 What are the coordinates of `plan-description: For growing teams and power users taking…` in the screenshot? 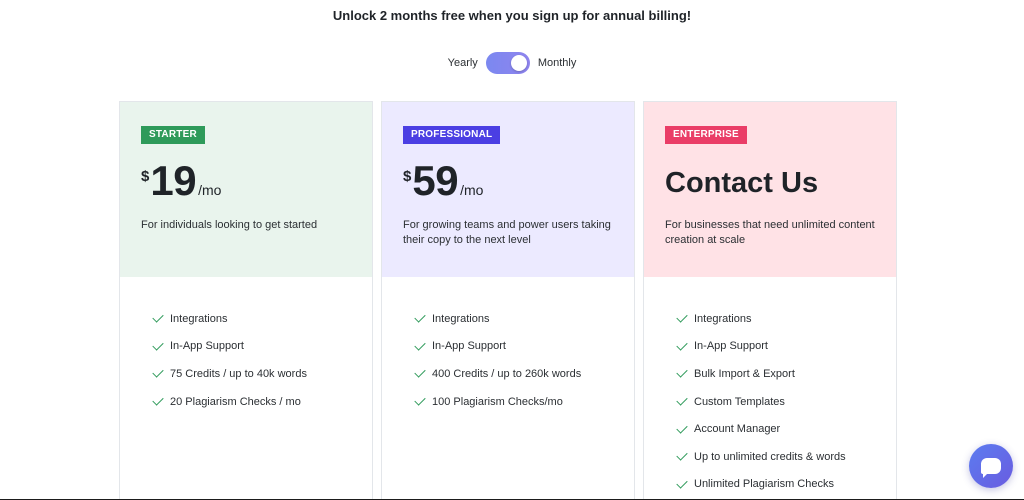 It's located at (507, 232).